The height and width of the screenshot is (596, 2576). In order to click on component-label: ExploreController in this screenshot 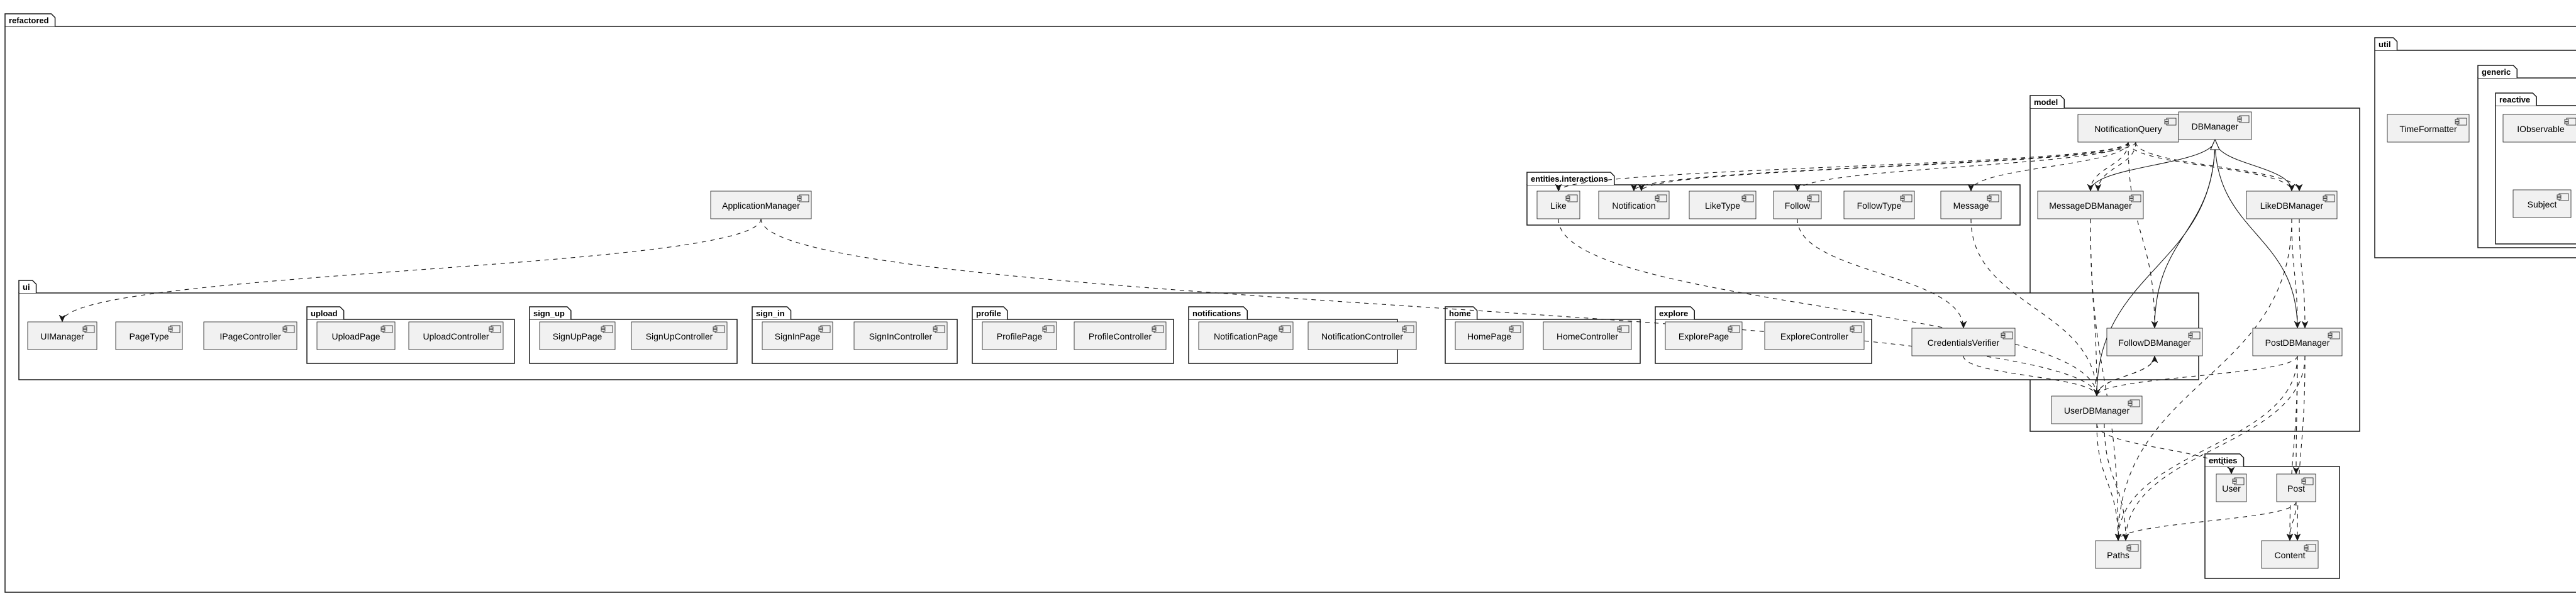, I will do `click(1814, 336)`.